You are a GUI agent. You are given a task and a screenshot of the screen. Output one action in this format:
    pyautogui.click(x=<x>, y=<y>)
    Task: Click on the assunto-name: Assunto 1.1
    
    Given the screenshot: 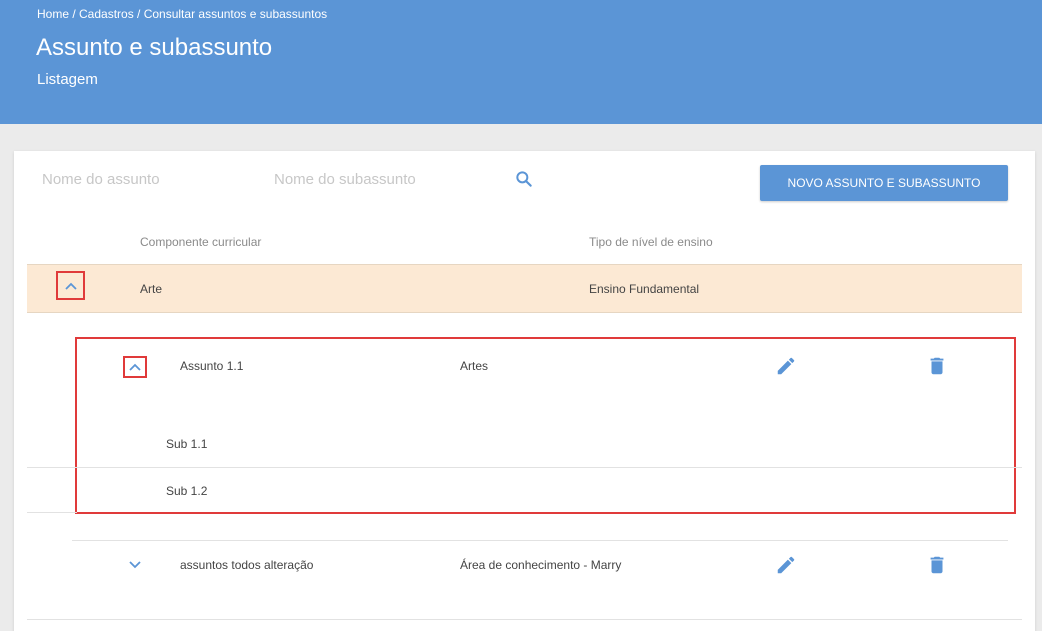 What is the action you would take?
    pyautogui.click(x=212, y=366)
    